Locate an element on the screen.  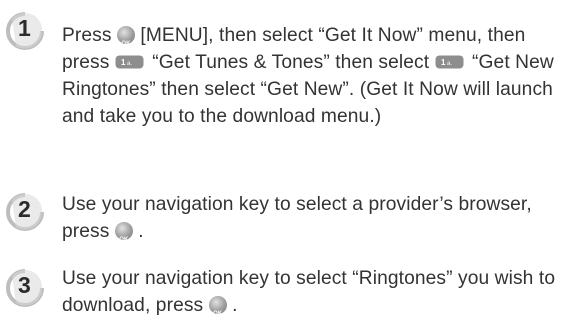
step-number-1: 1 is located at coordinates (24, 28).